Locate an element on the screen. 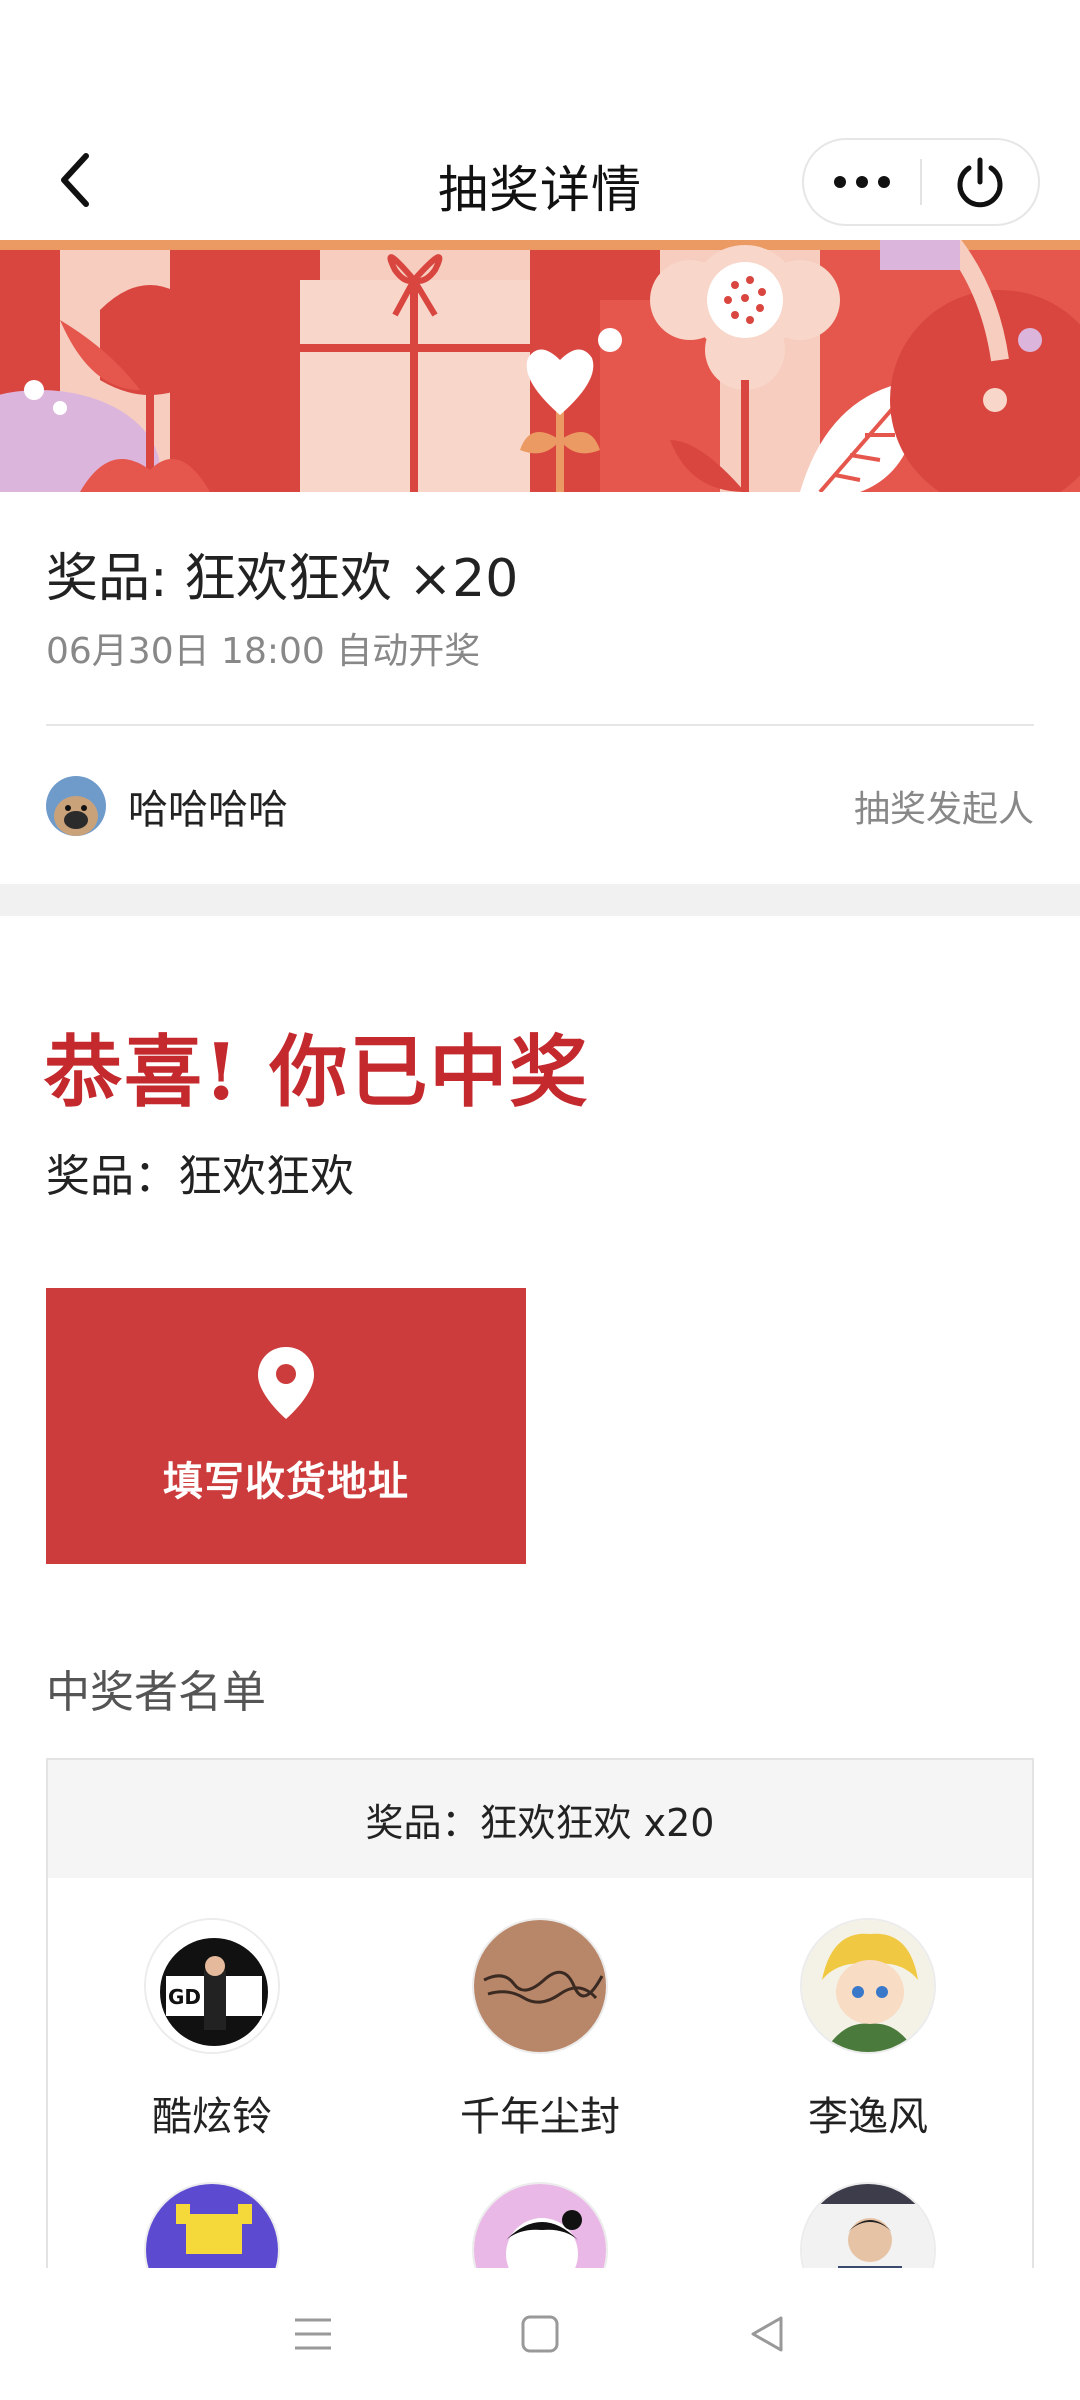 The width and height of the screenshot is (1080, 2400). section-separator is located at coordinates (540, 900).